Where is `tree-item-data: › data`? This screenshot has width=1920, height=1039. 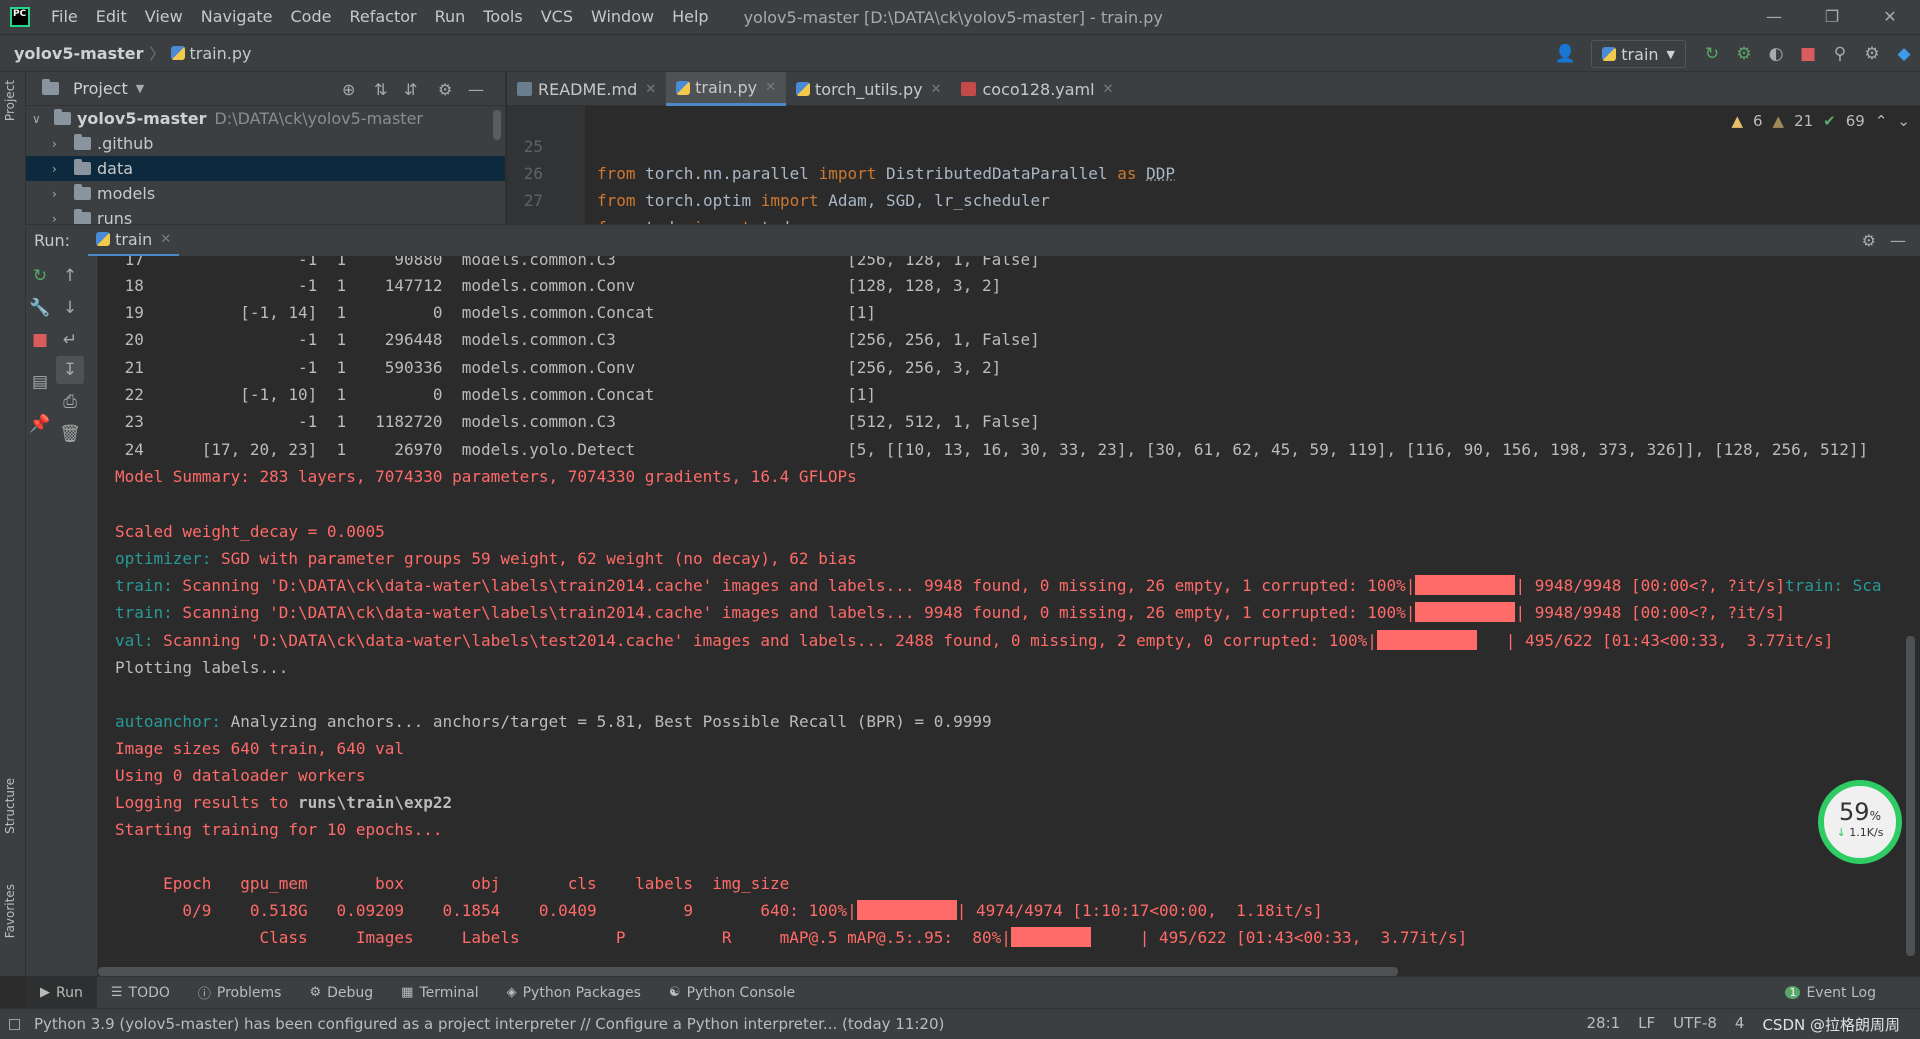
tree-item-data: › data is located at coordinates (265, 168).